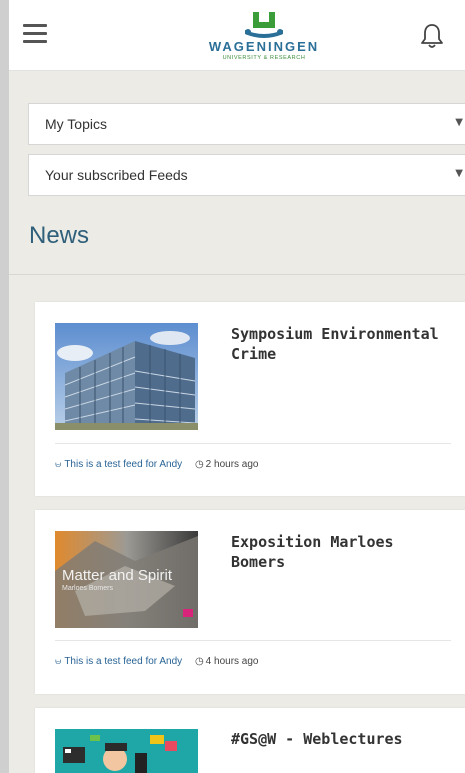 This screenshot has height=773, width=465. I want to click on thumbnail-subcaption: Marloes Bomers, so click(87, 588).